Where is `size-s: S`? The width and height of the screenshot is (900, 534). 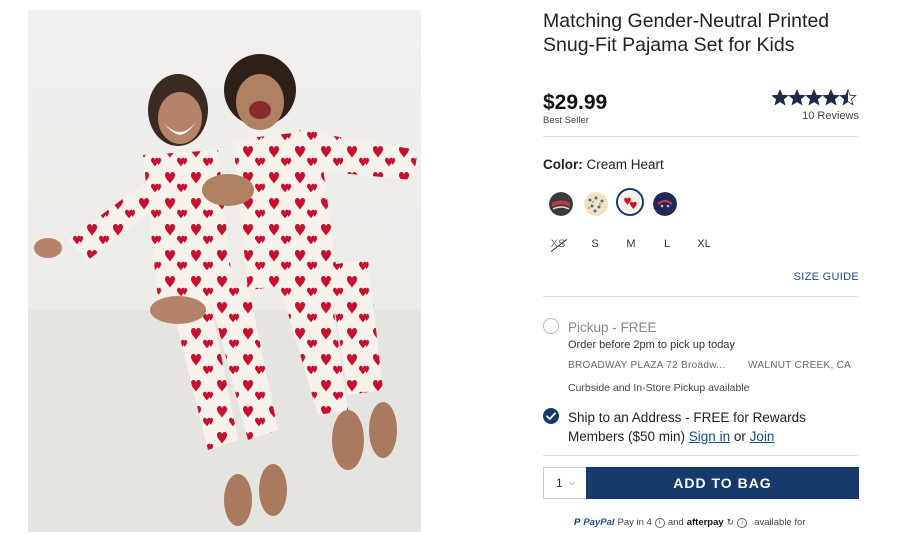 size-s: S is located at coordinates (595, 244).